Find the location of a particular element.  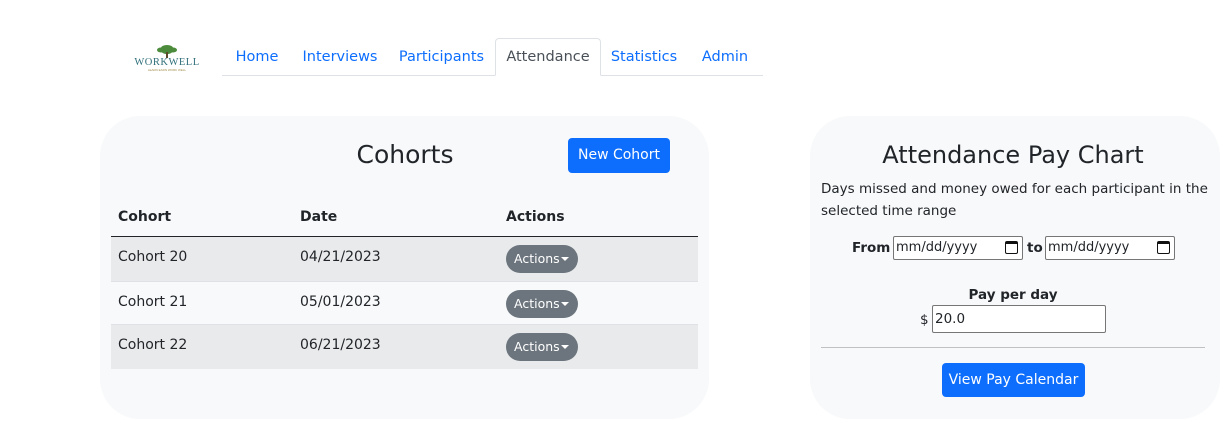

tab-interviews: Interviews is located at coordinates (340, 57).